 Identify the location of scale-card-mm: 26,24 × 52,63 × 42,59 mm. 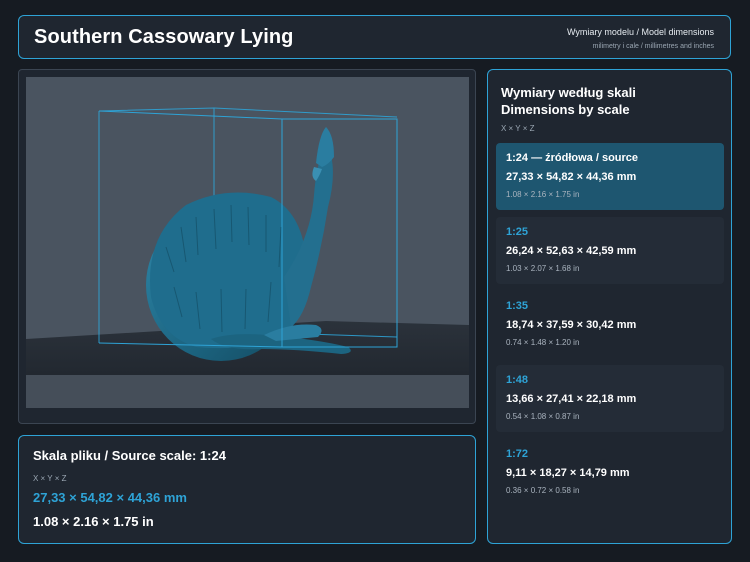
(571, 251).